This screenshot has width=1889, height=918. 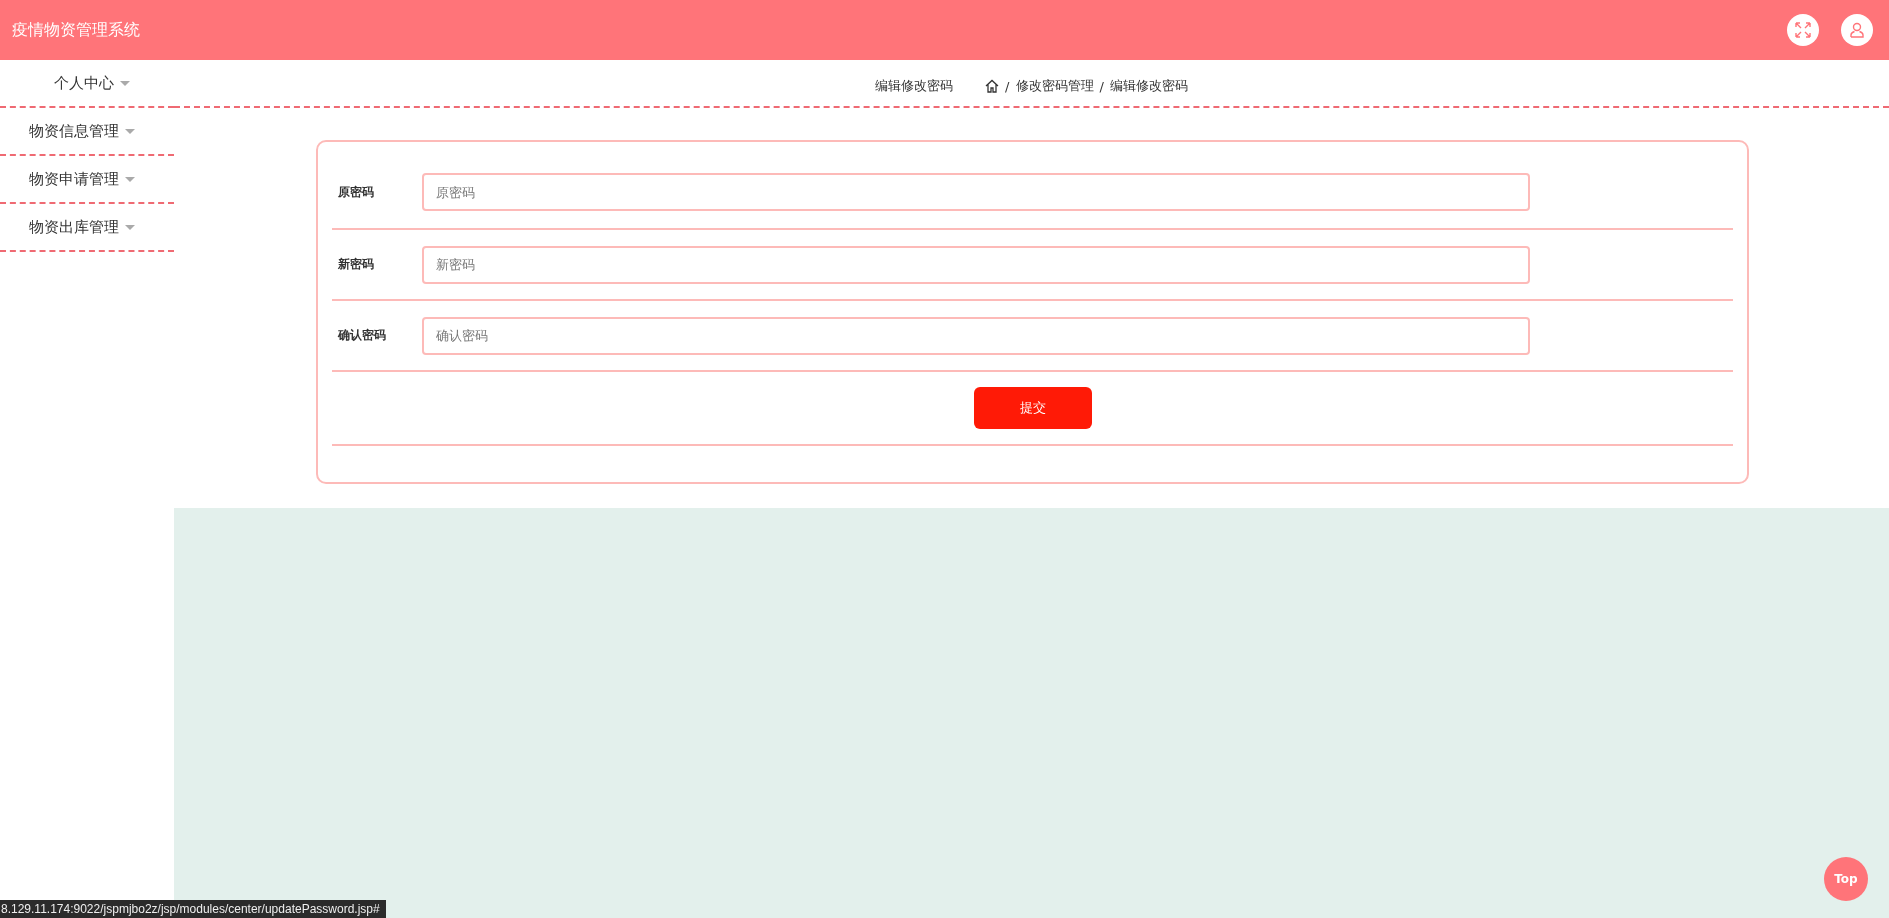 I want to click on fullscreen-icon, so click(x=1803, y=30).